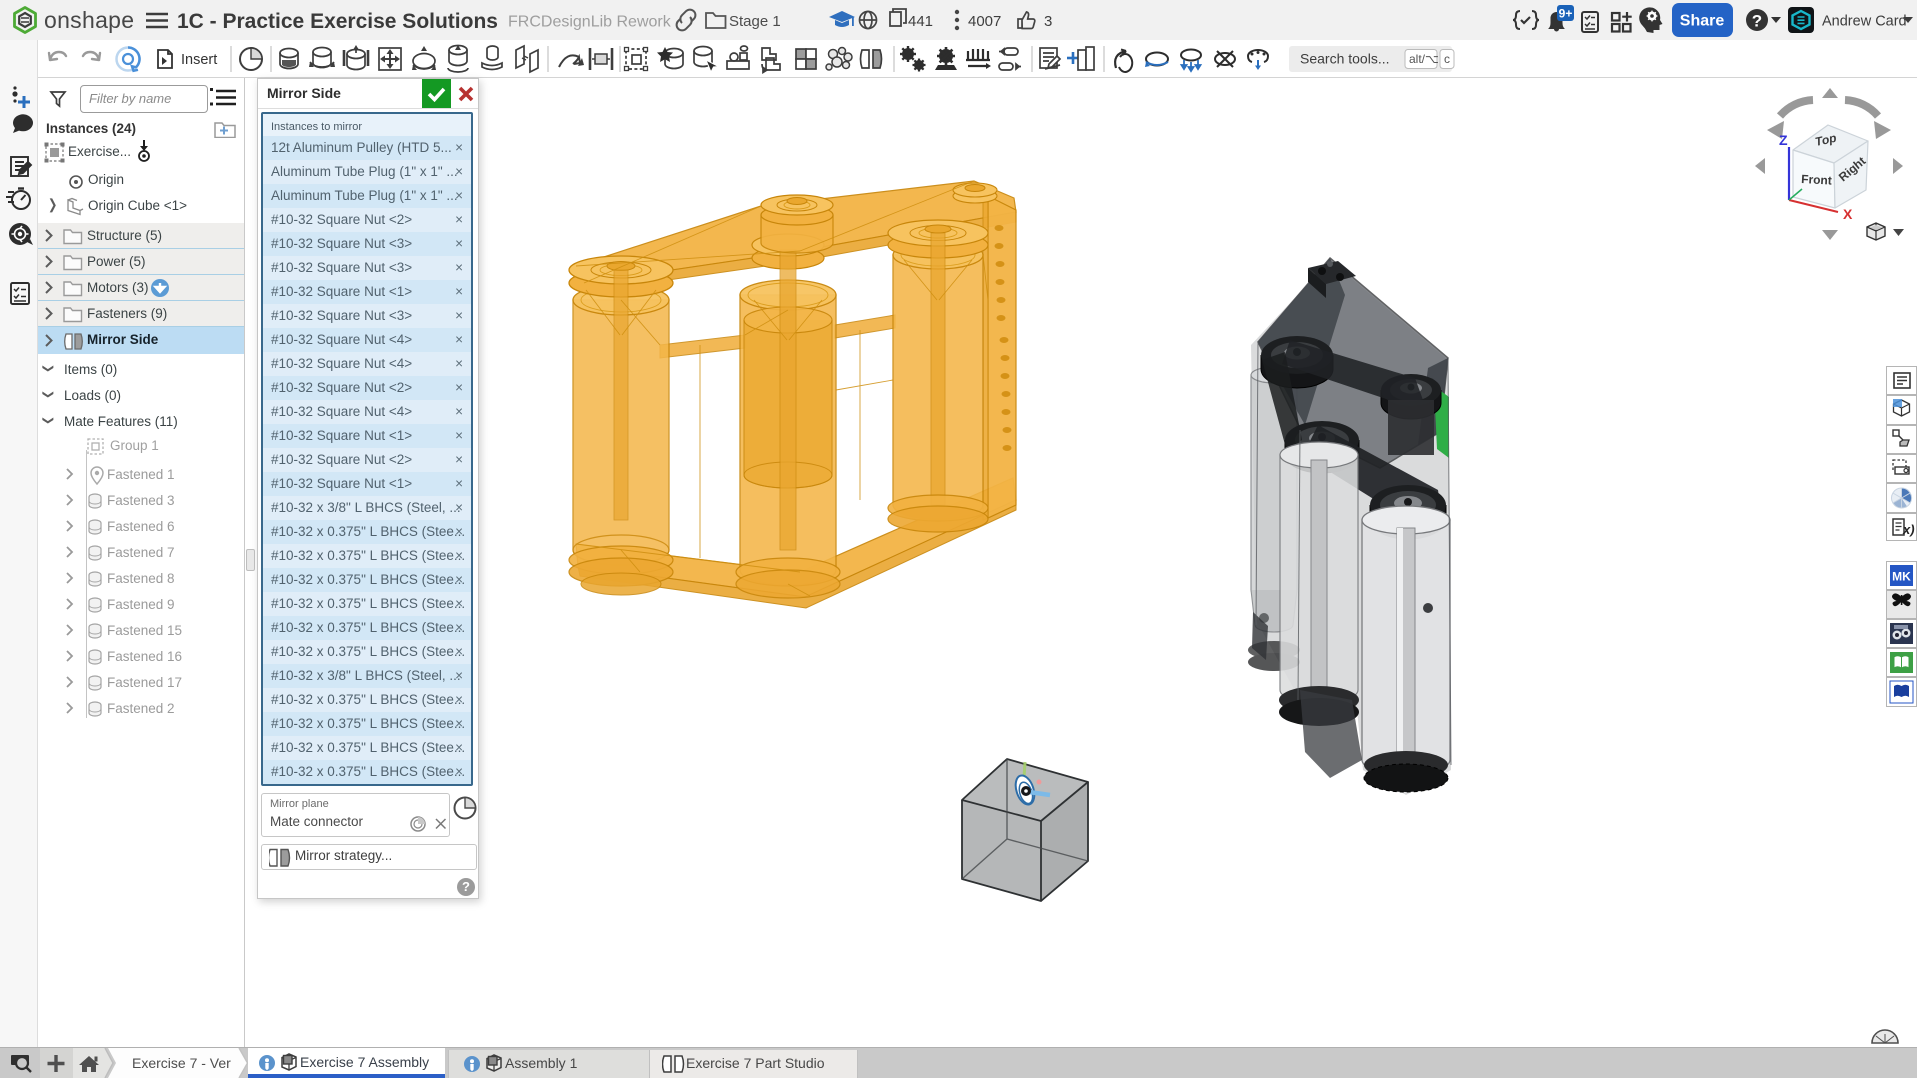  What do you see at coordinates (144, 630) in the screenshot?
I see `svg-text: Fastened 15` at bounding box center [144, 630].